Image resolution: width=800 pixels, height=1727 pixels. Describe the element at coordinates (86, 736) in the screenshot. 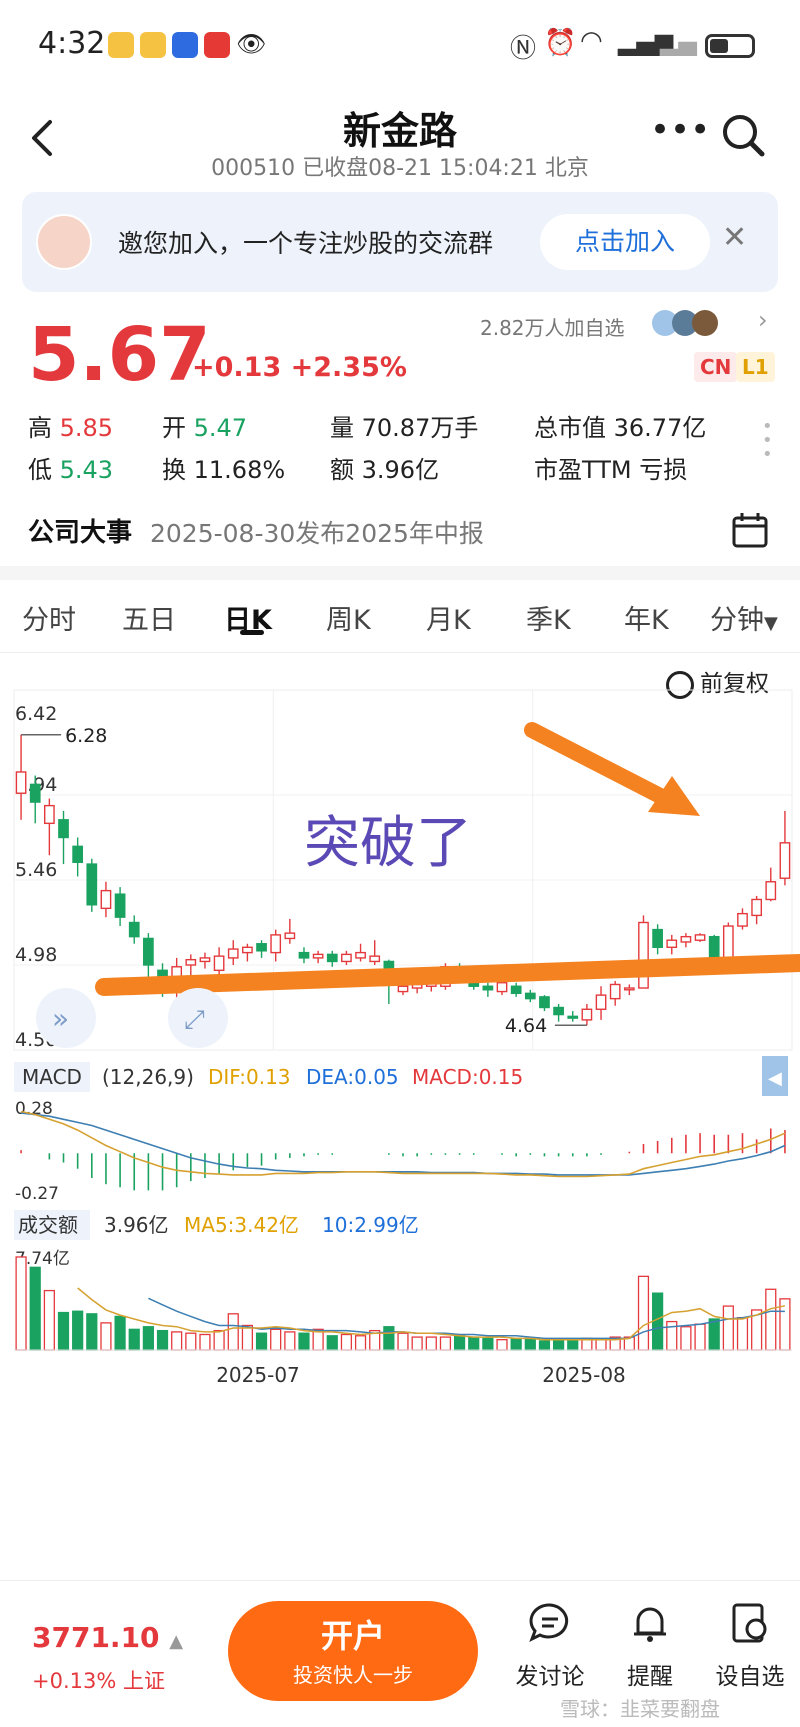

I see `max-marker-label: 6.28` at that location.